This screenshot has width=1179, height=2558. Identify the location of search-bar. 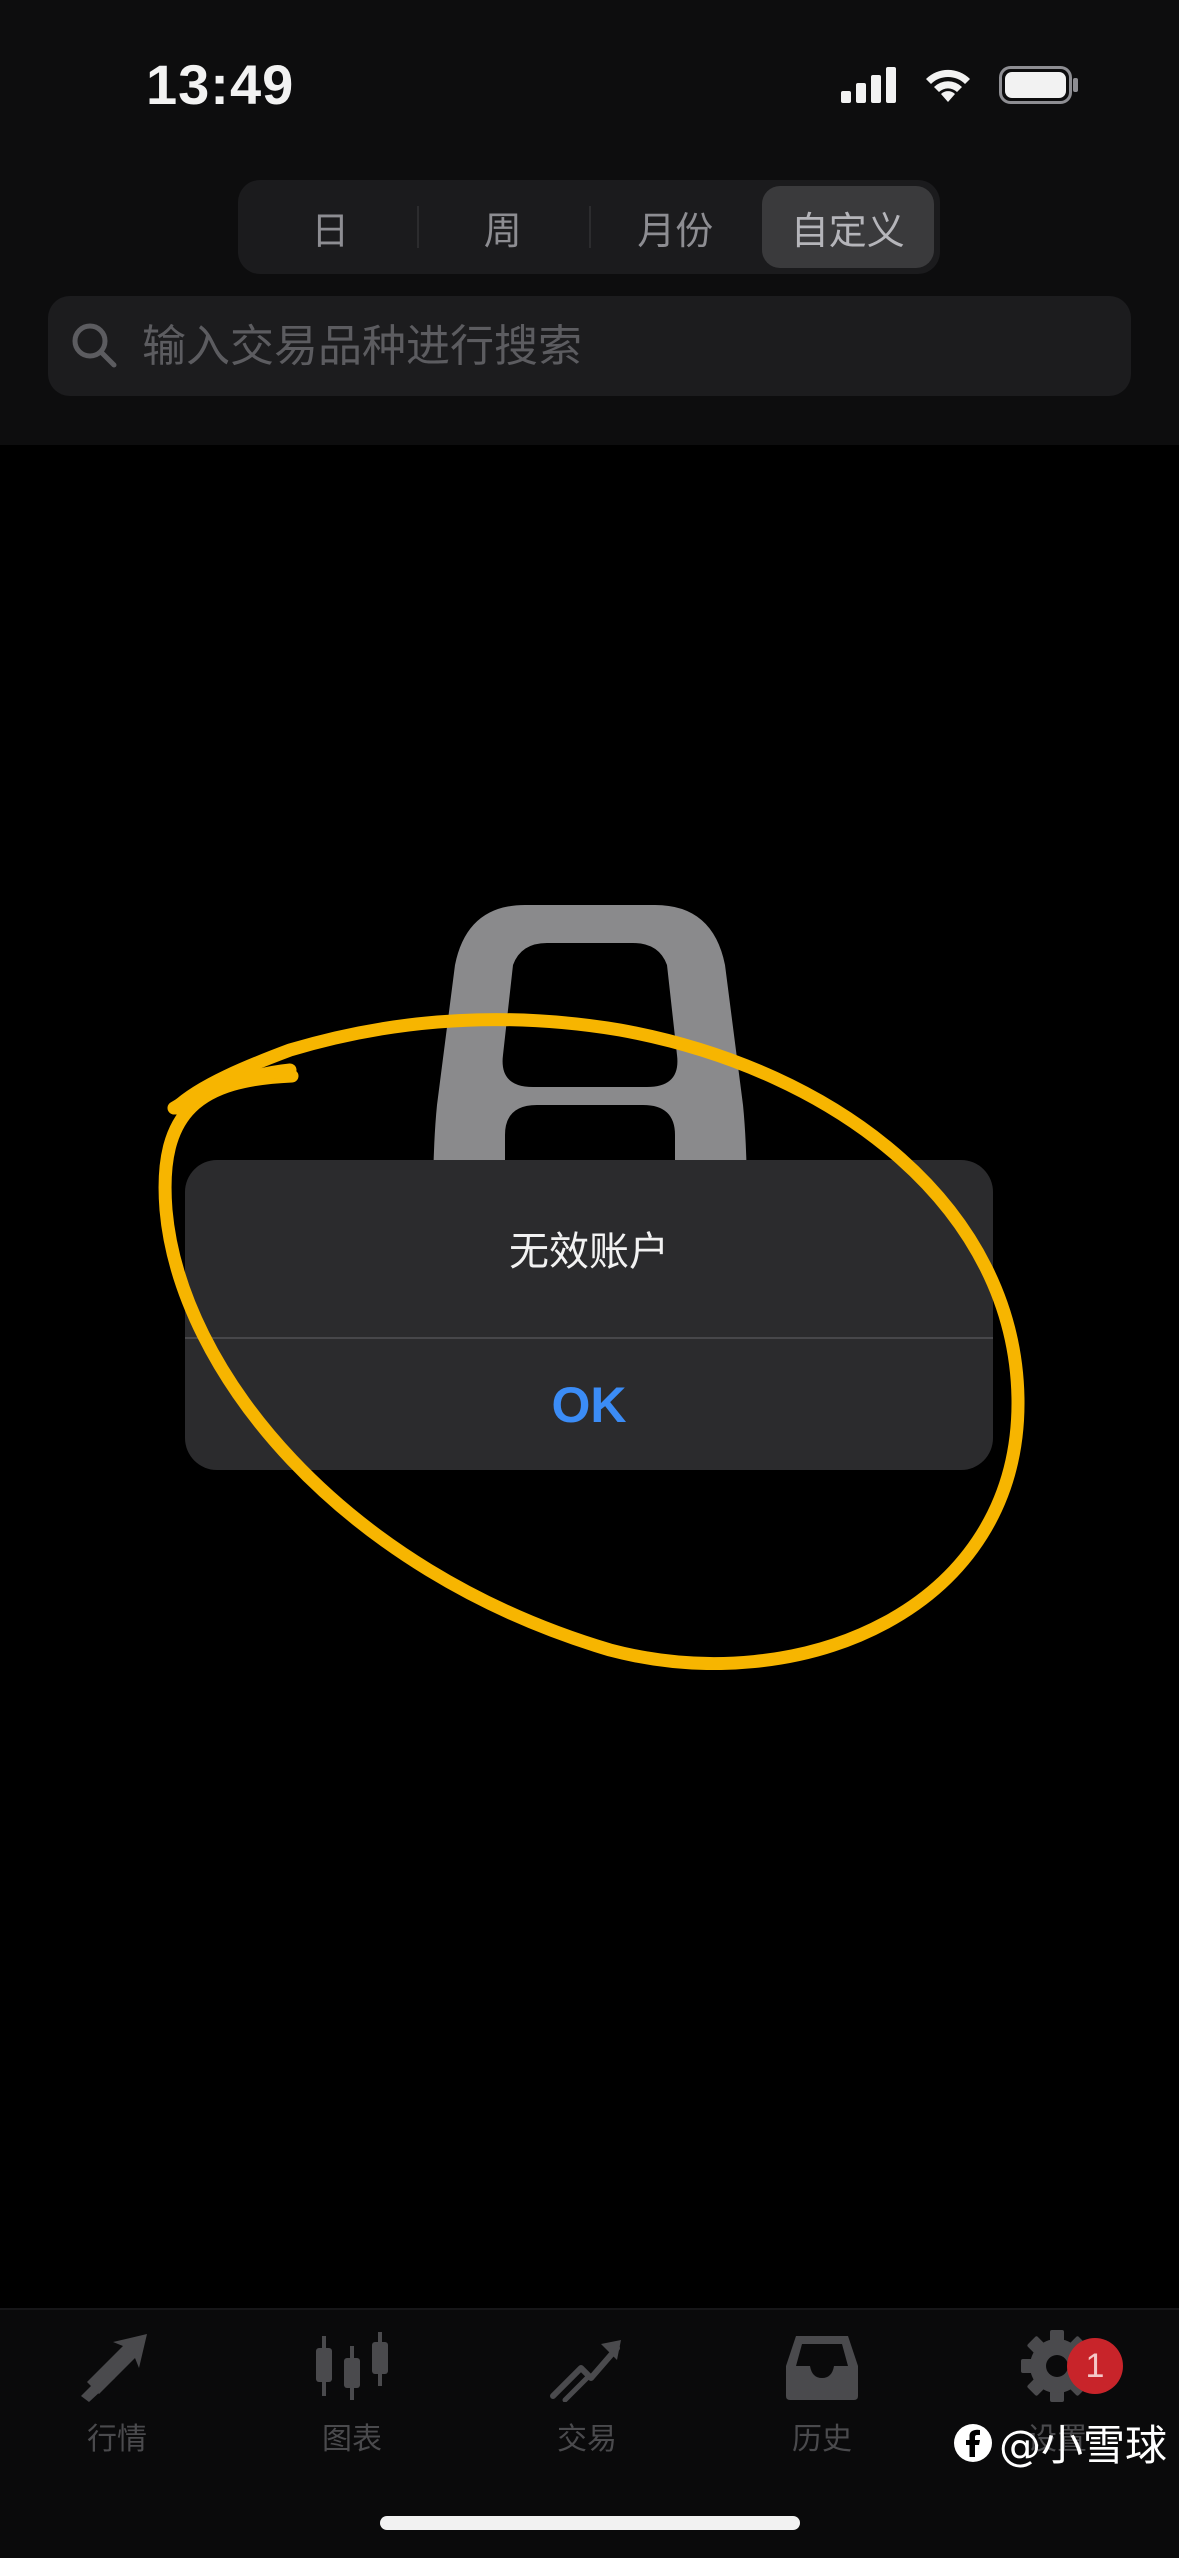
(589, 346).